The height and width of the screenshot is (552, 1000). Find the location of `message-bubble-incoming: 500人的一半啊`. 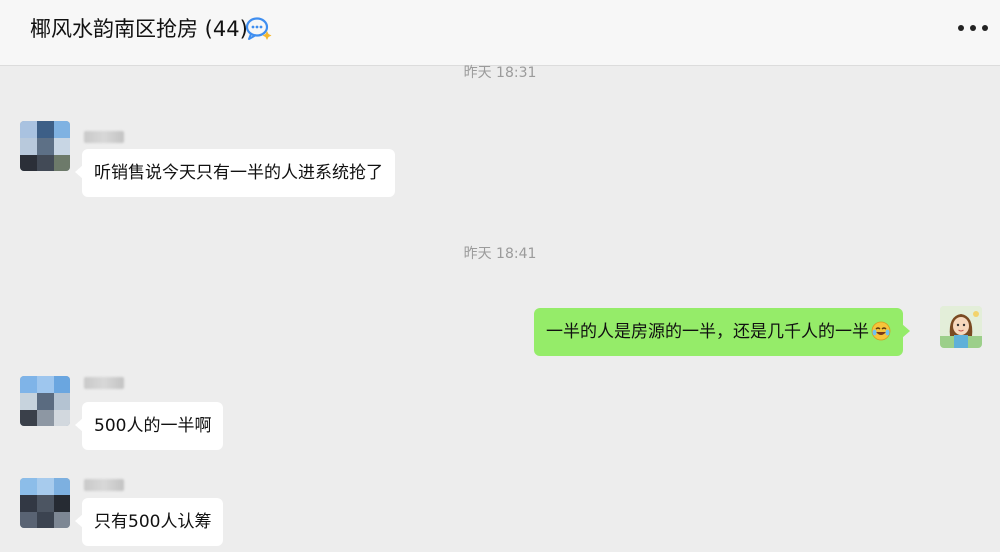

message-bubble-incoming: 500人的一半啊 is located at coordinates (149, 426).